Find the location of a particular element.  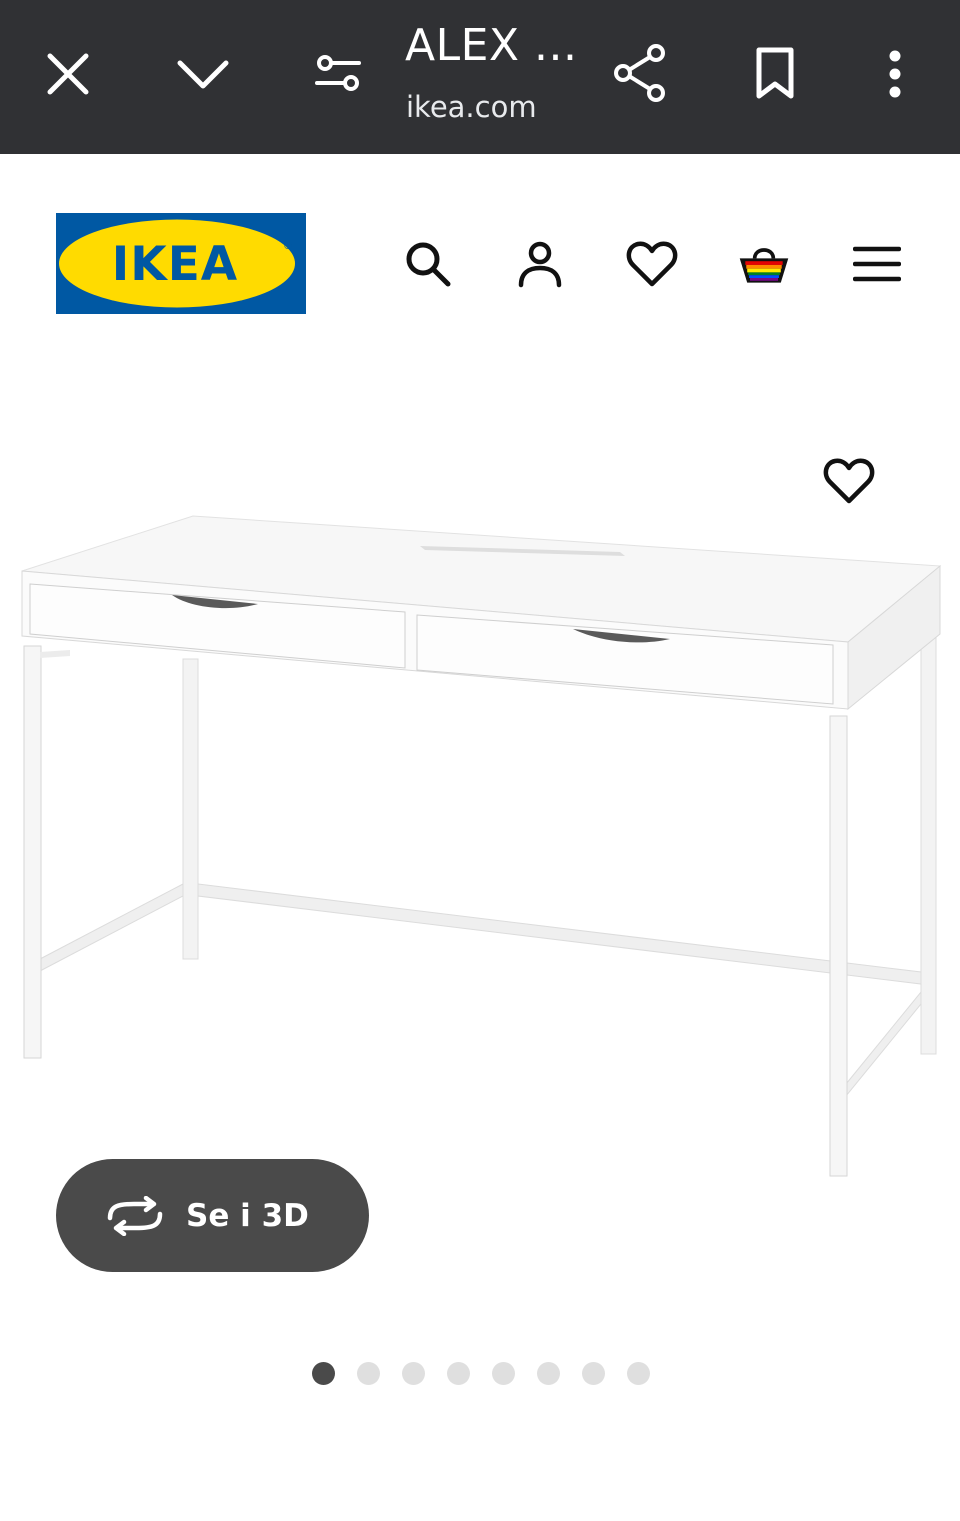

menu-button is located at coordinates (877, 264).